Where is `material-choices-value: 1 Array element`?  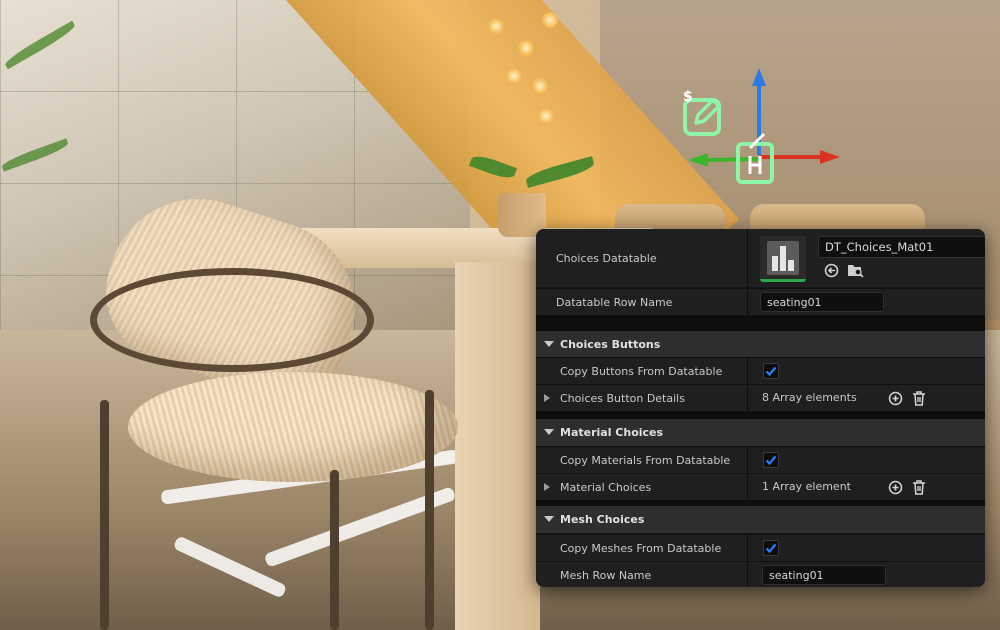 material-choices-value: 1 Array element is located at coordinates (866, 487).